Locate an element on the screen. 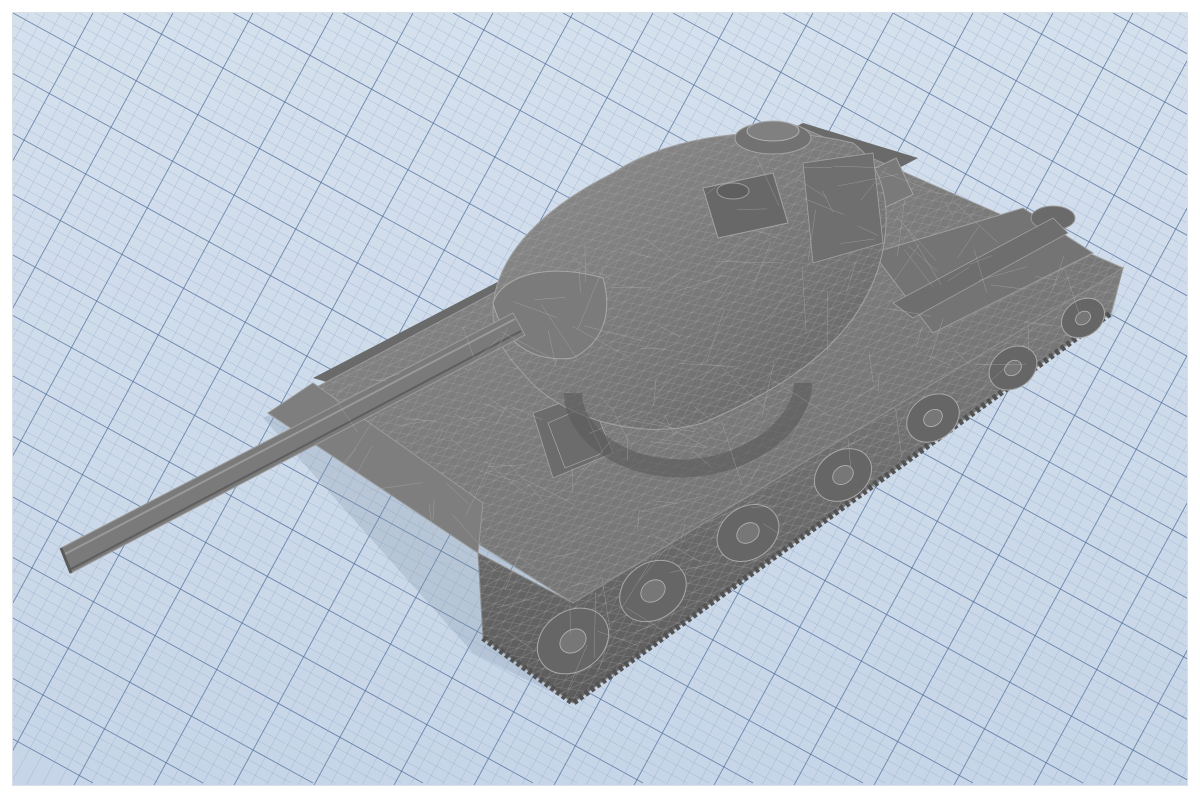 This screenshot has width=1200, height=800. periscope is located at coordinates (733, 191).